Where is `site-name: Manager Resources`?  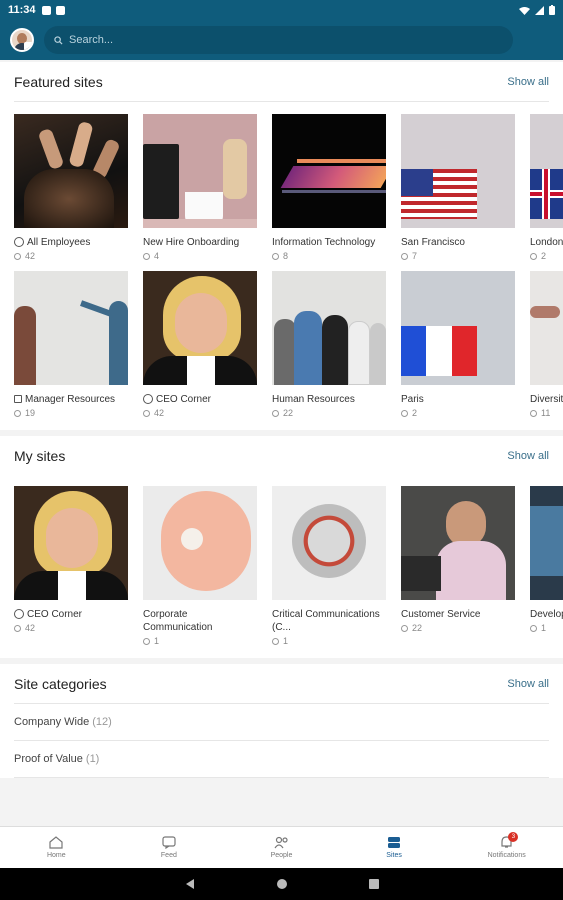
site-name: Manager Resources is located at coordinates (70, 399).